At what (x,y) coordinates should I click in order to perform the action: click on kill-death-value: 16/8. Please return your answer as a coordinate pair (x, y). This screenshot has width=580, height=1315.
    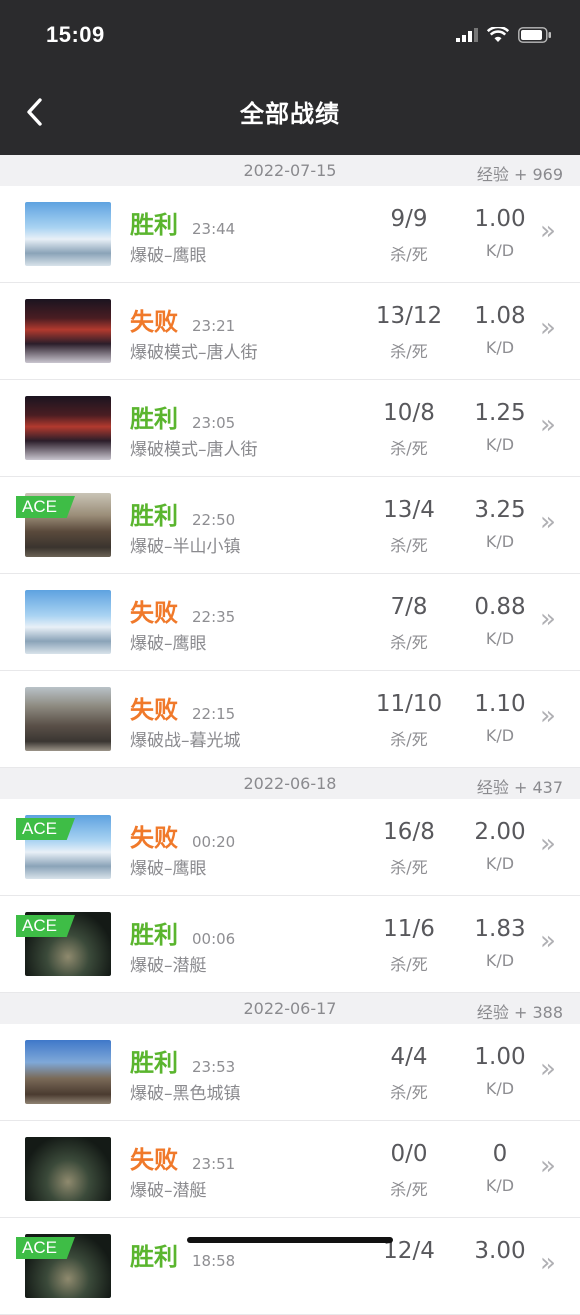
    Looking at the image, I should click on (409, 832).